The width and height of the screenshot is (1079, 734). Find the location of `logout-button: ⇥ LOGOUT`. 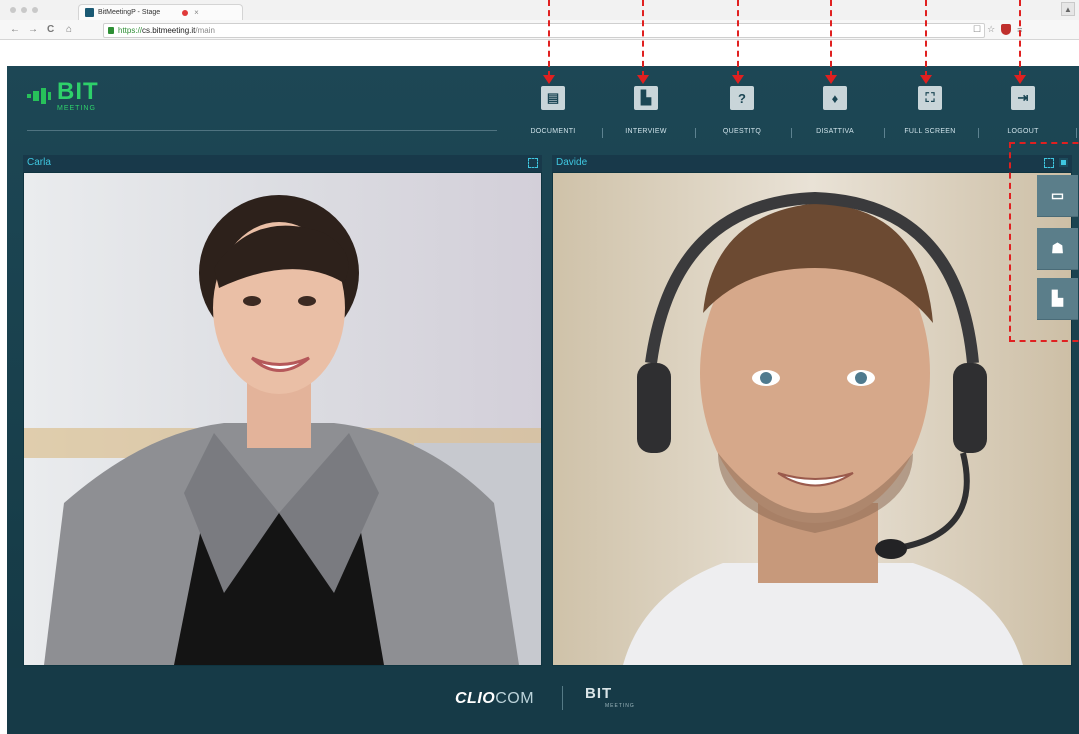

logout-button: ⇥ LOGOUT is located at coordinates (1023, 111).